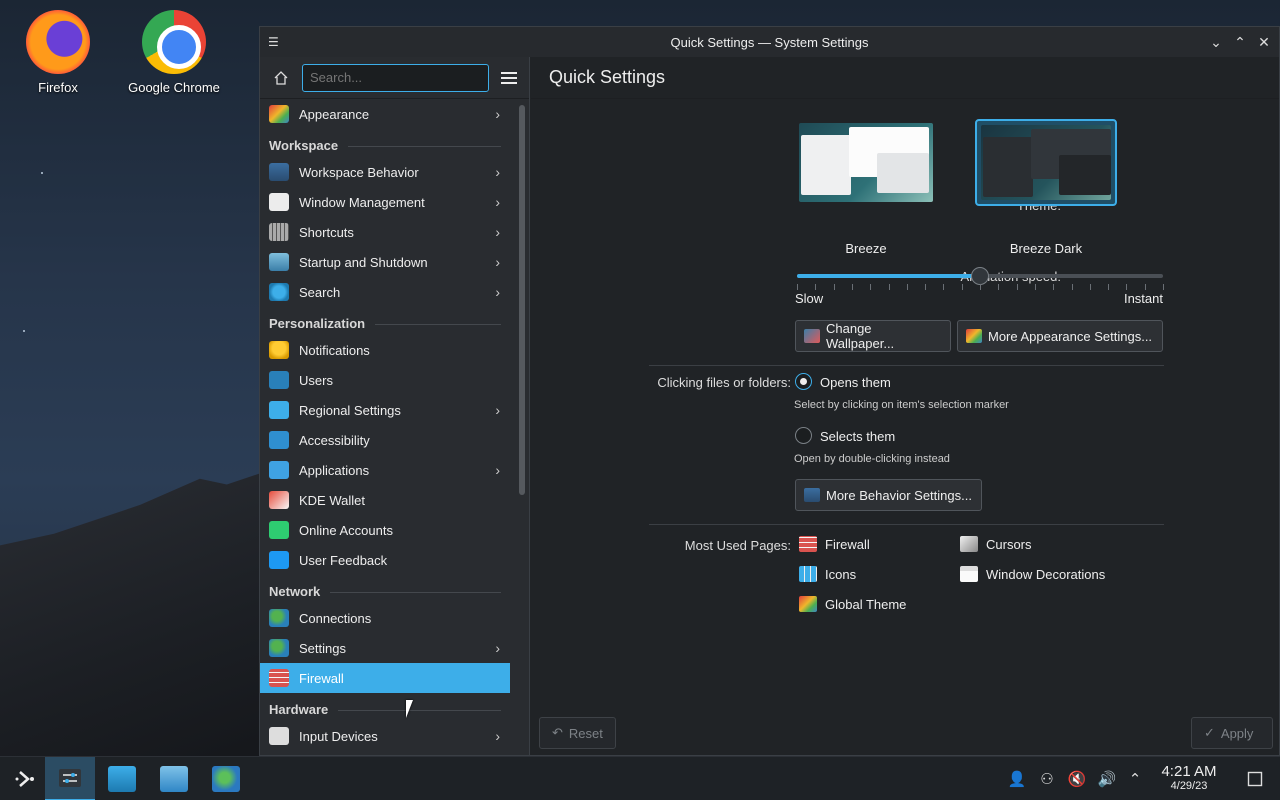 The height and width of the screenshot is (800, 1280). Describe the element at coordinates (279, 350) in the screenshot. I see `bell-icon` at that location.